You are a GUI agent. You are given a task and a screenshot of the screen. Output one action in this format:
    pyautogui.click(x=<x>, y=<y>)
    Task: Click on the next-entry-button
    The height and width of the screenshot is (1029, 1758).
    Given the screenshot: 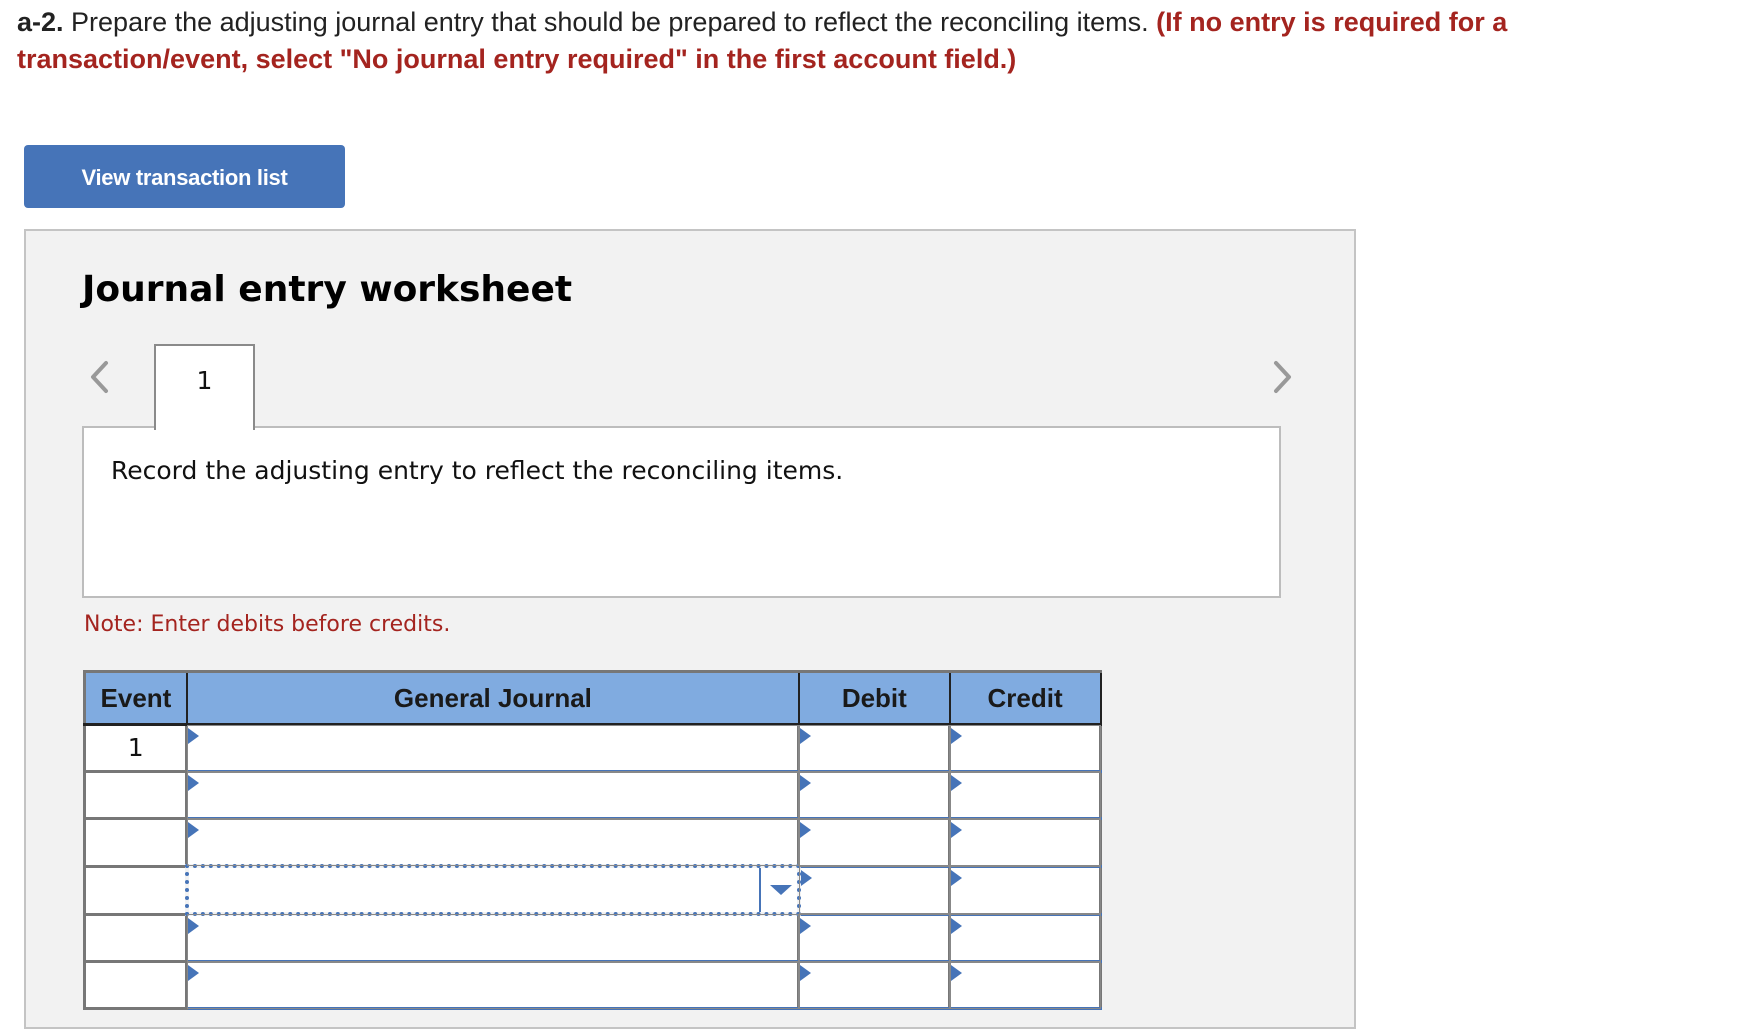 What is the action you would take?
    pyautogui.click(x=1282, y=377)
    